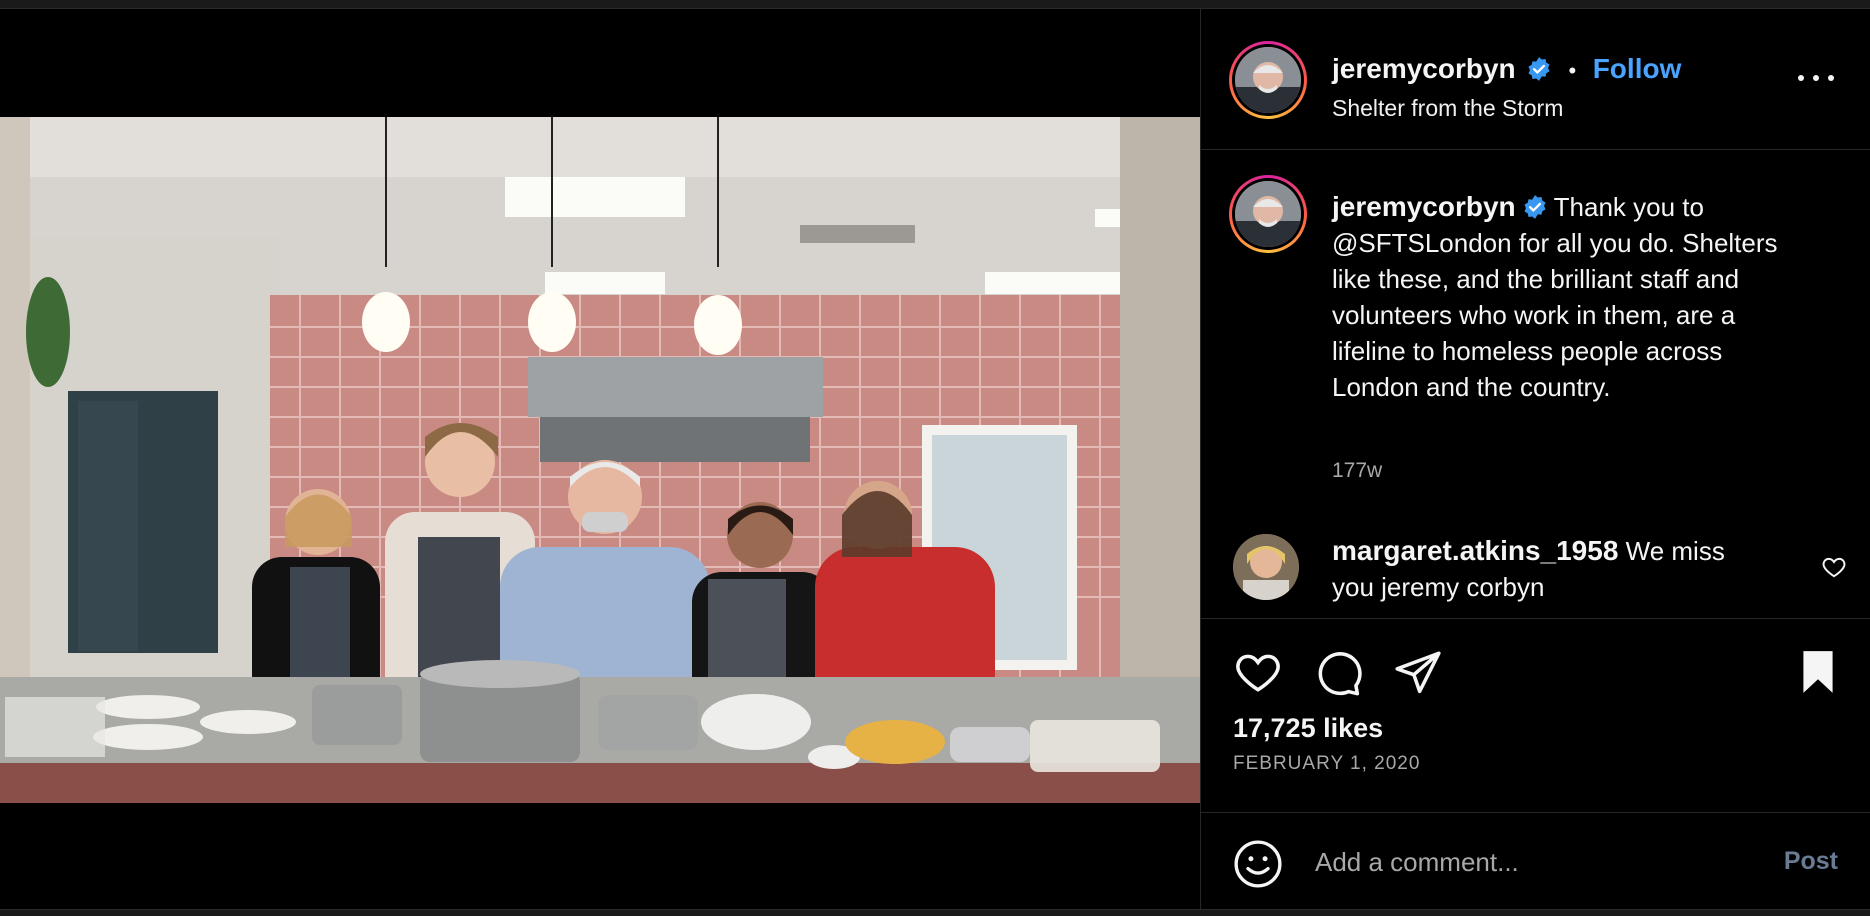 The width and height of the screenshot is (1870, 916). I want to click on caption-timestamp: 177w, so click(1357, 471).